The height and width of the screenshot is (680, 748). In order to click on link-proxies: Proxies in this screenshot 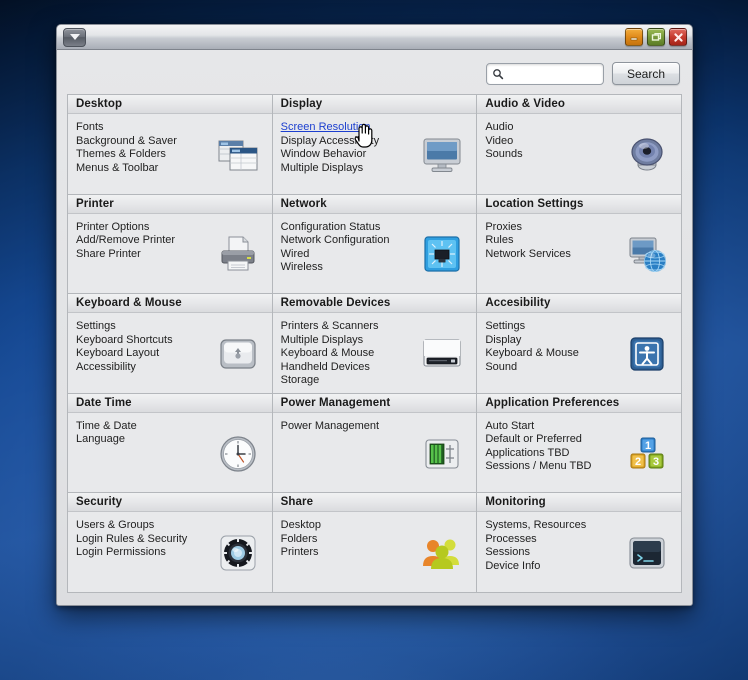, I will do `click(503, 228)`.